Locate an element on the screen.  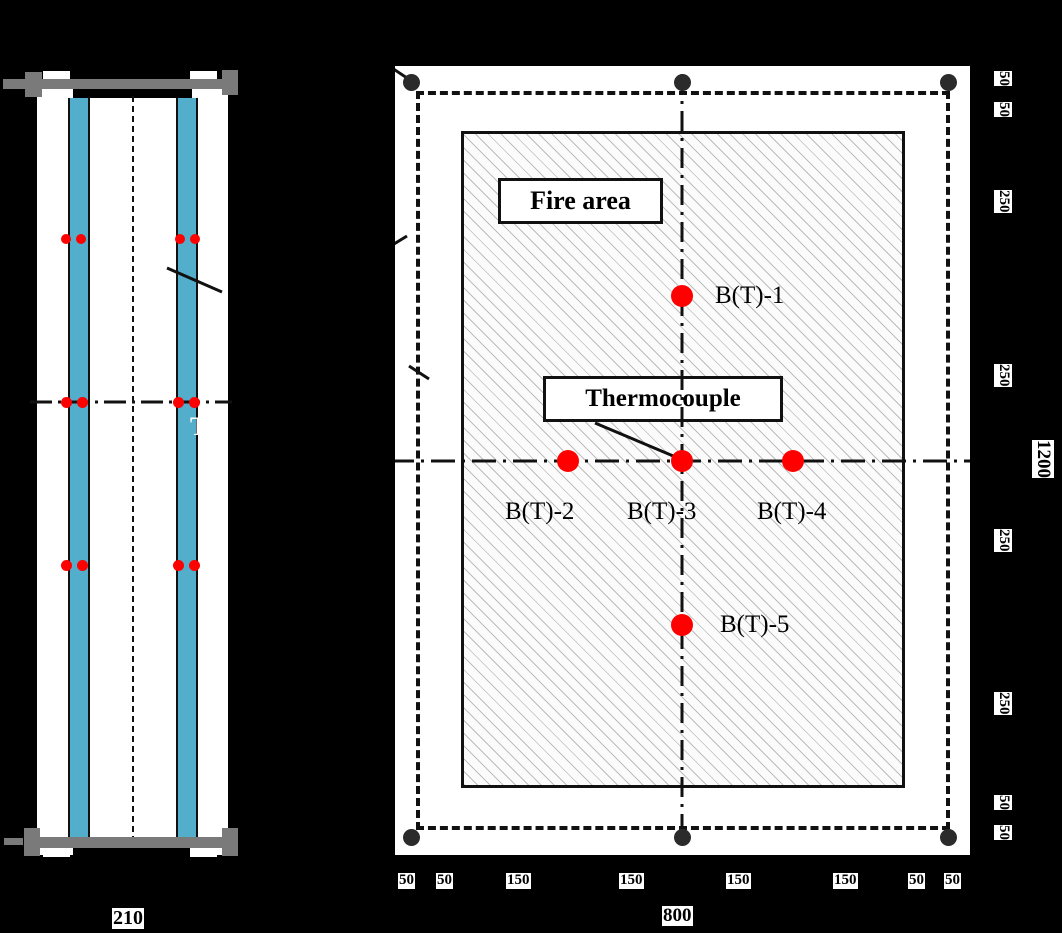
dimension-210: 210 is located at coordinates (128, 918).